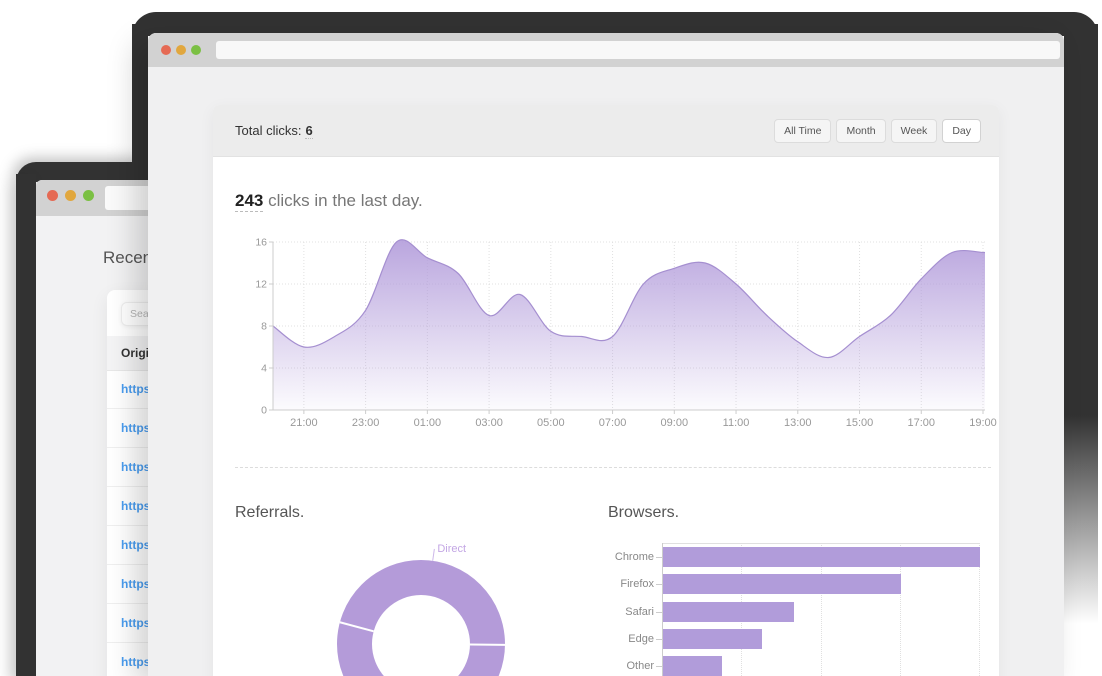 The height and width of the screenshot is (676, 1102). What do you see at coordinates (861, 130) in the screenshot?
I see `range-button-month: Month` at bounding box center [861, 130].